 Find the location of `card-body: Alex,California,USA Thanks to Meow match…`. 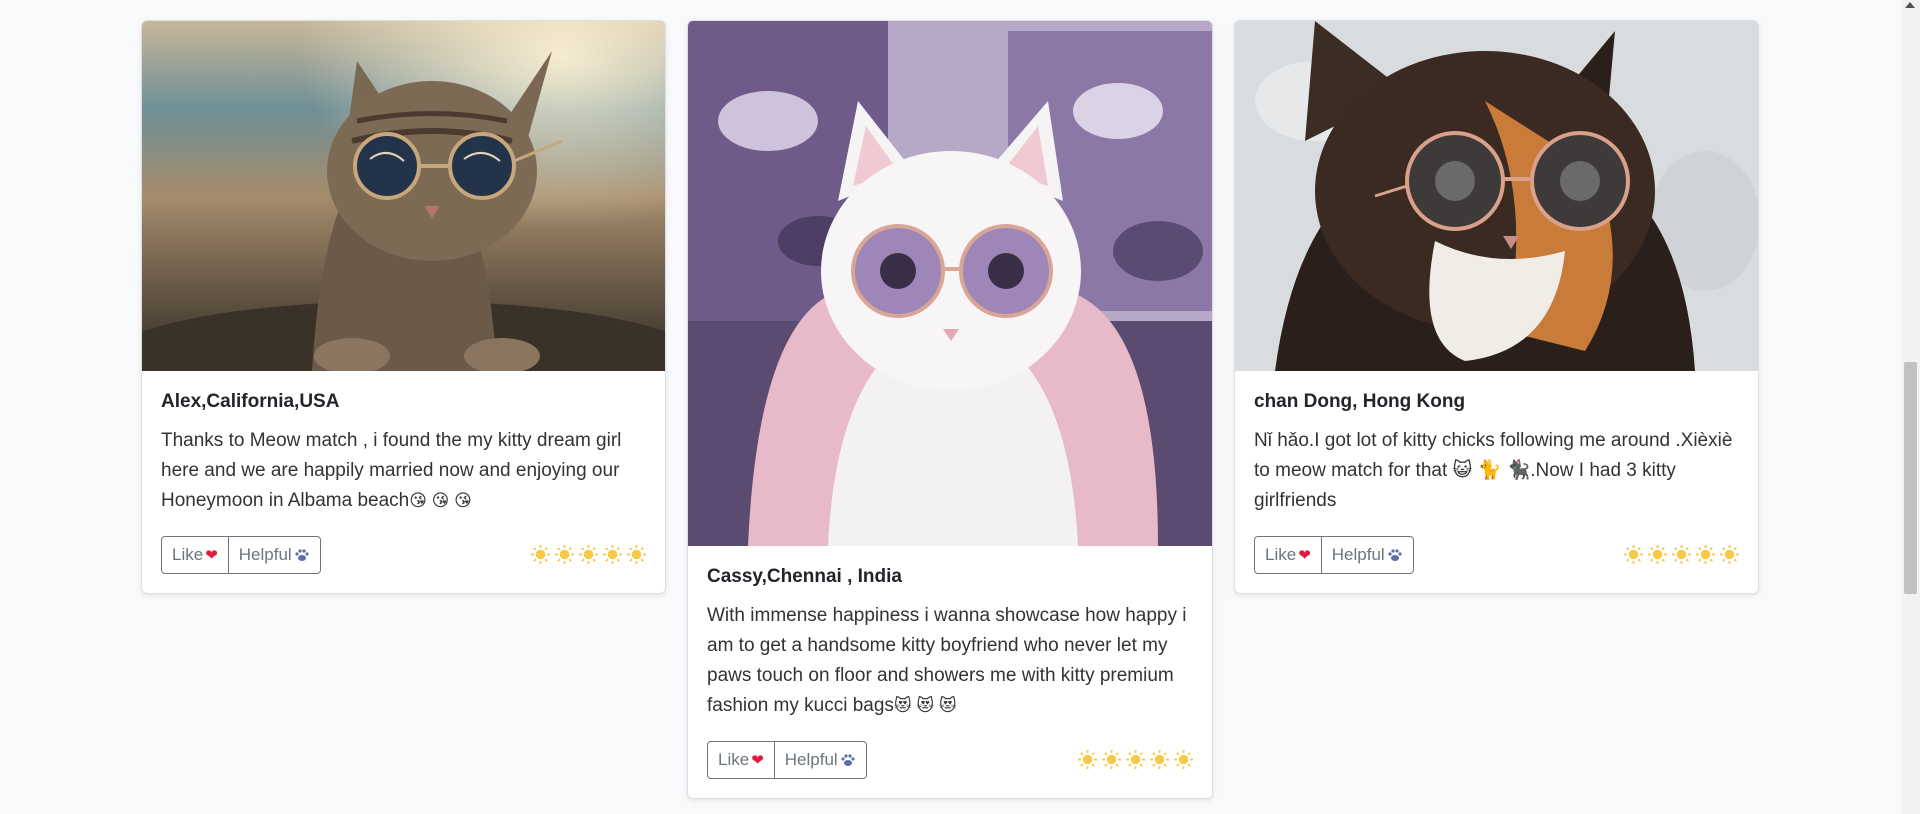

card-body: Alex,California,USA Thanks to Meow match… is located at coordinates (403, 482).